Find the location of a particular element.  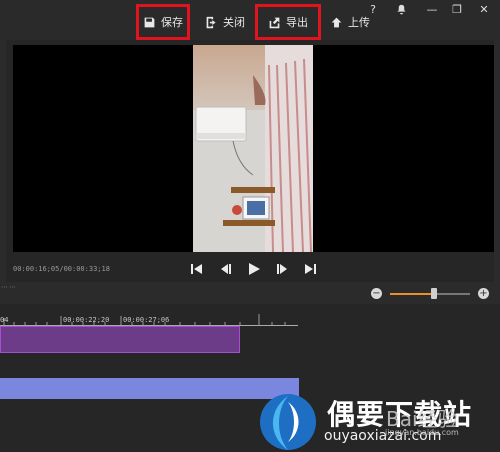

ruler-tick-label: 00:00:22;20 is located at coordinates (86, 320).